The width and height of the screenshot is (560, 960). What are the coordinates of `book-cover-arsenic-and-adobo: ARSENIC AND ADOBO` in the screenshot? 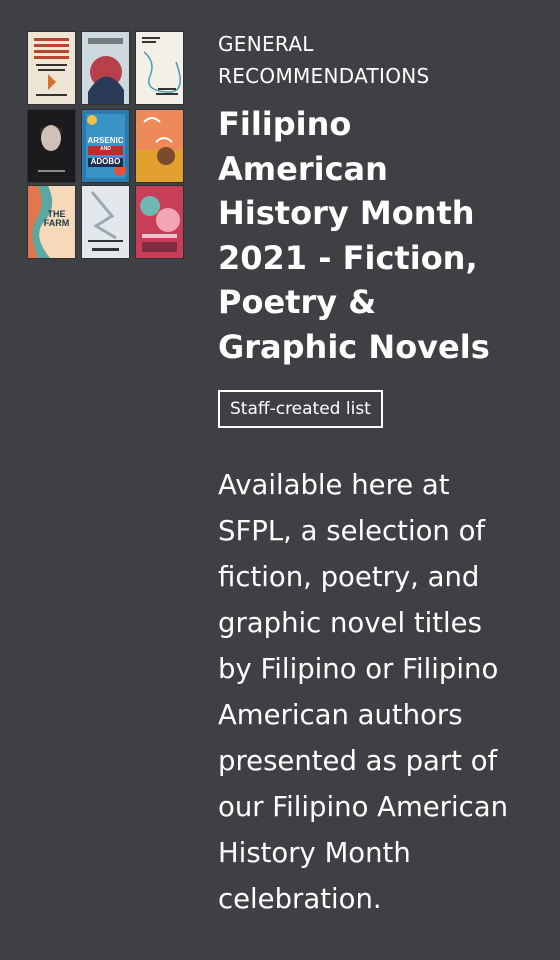 It's located at (105, 146).